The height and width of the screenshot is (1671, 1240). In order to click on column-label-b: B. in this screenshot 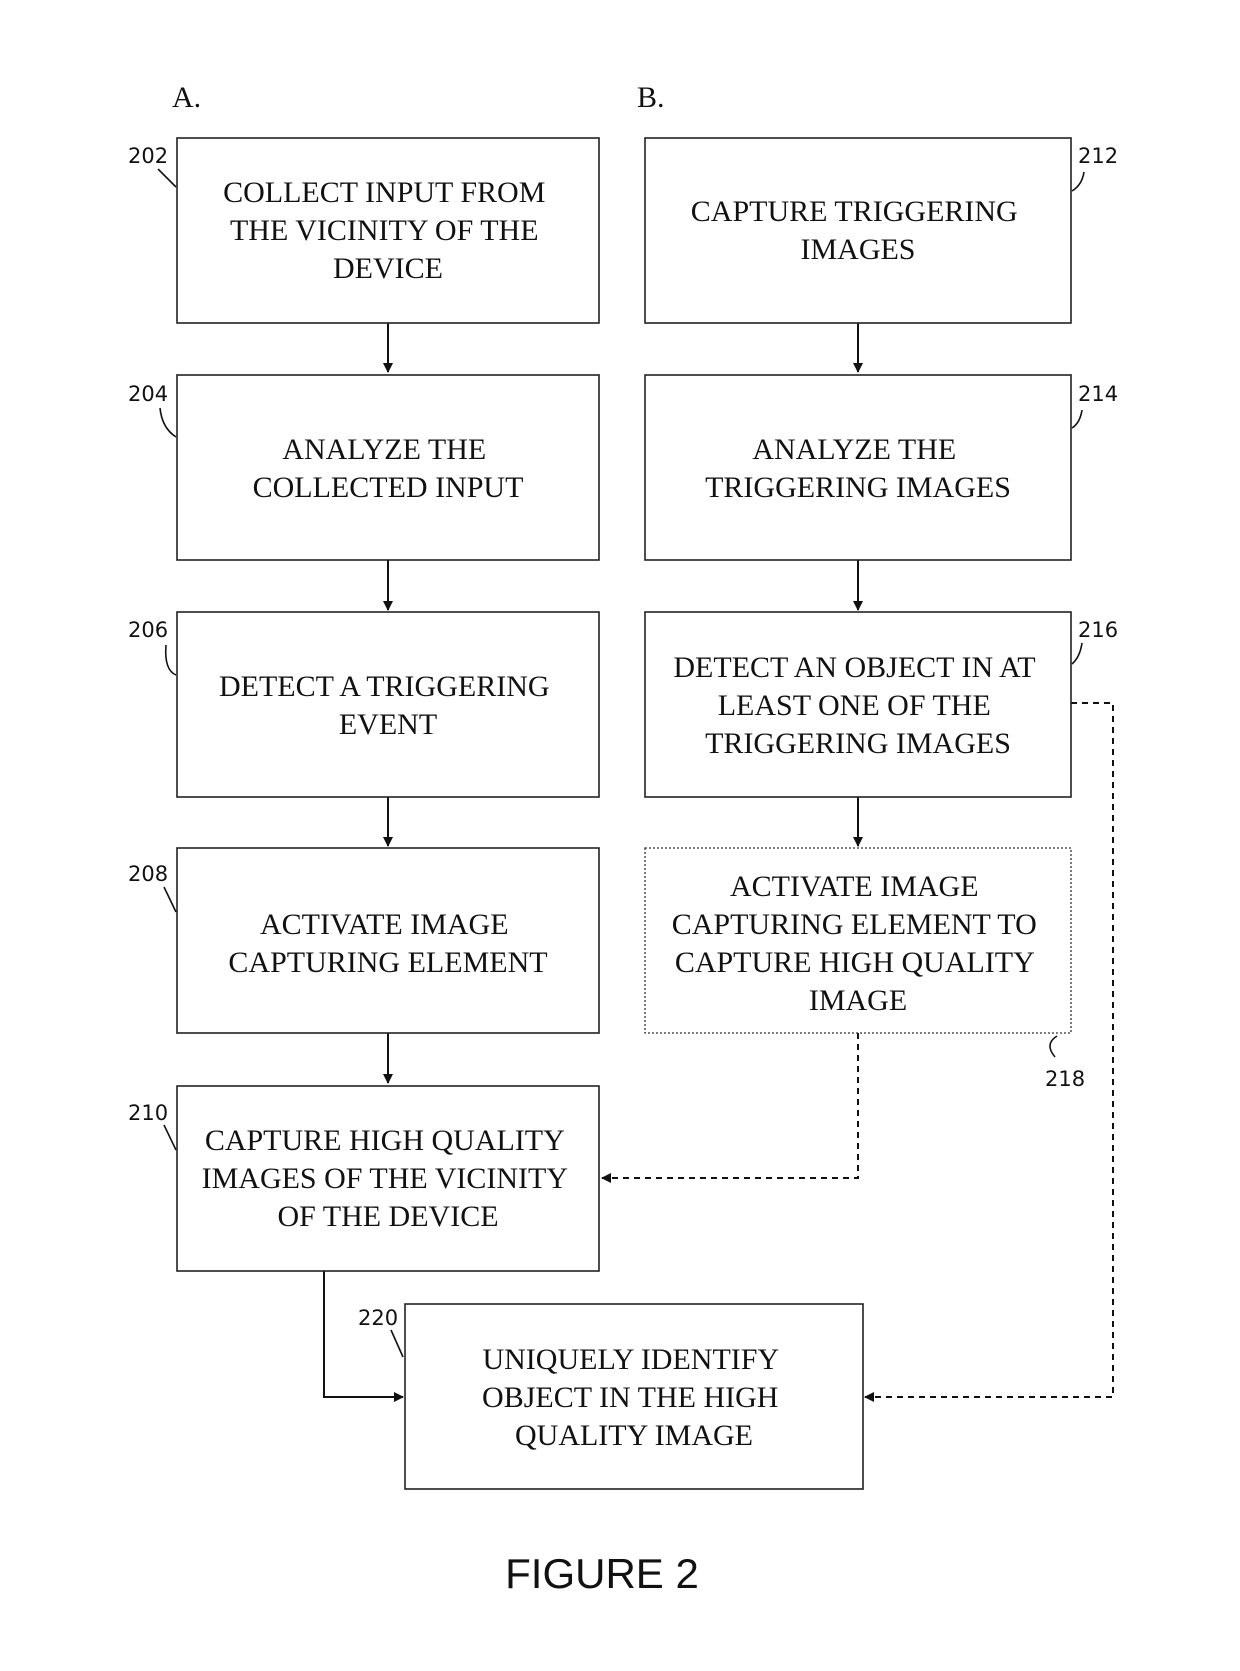, I will do `click(651, 97)`.